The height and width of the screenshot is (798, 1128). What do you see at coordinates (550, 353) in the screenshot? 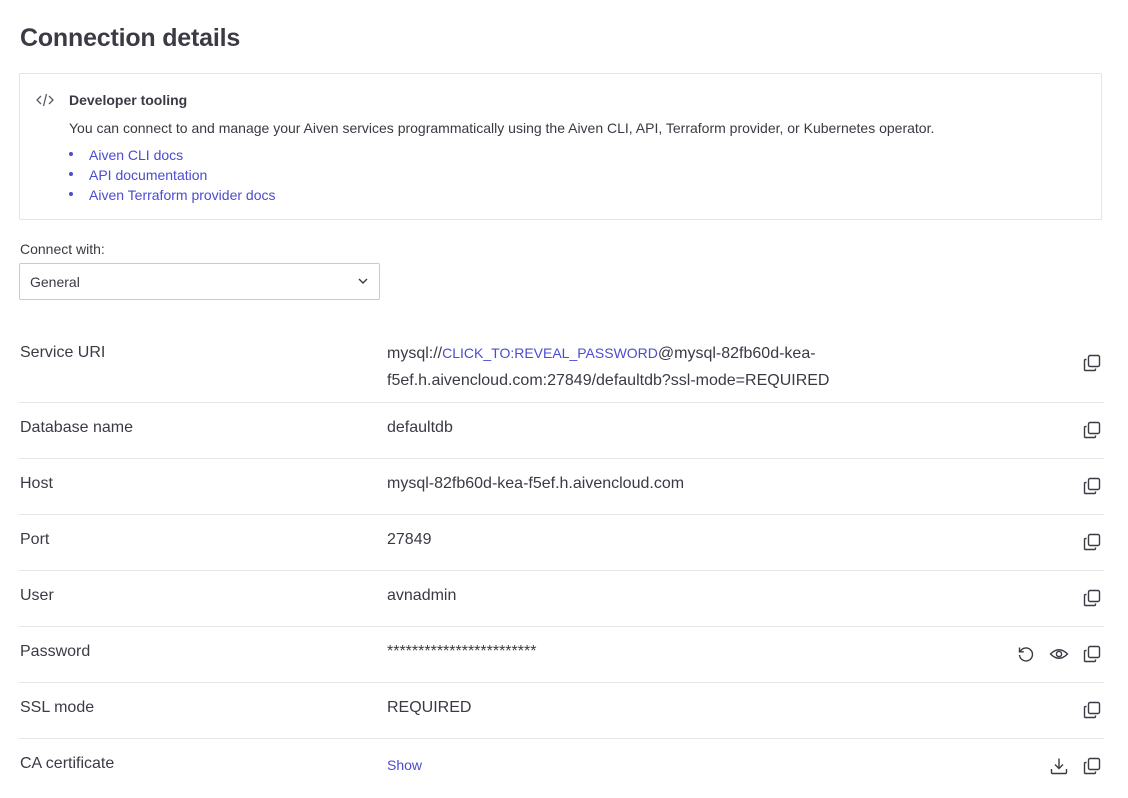
I see `reveal-password-link: CLICK_TO:REVEAL_PASSWORD` at bounding box center [550, 353].